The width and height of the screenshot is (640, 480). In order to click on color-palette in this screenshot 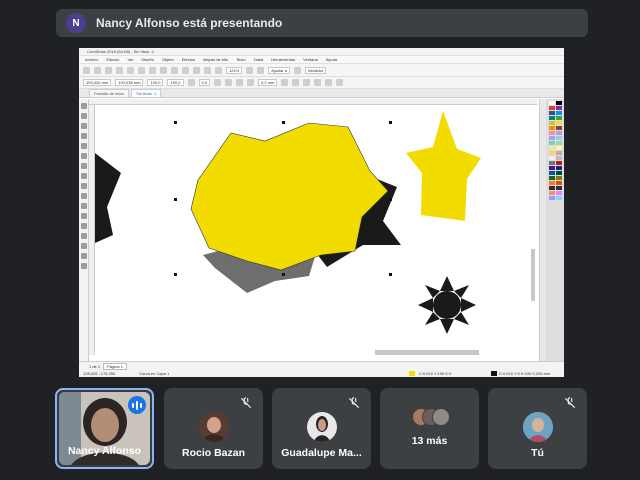, I will do `click(555, 230)`.